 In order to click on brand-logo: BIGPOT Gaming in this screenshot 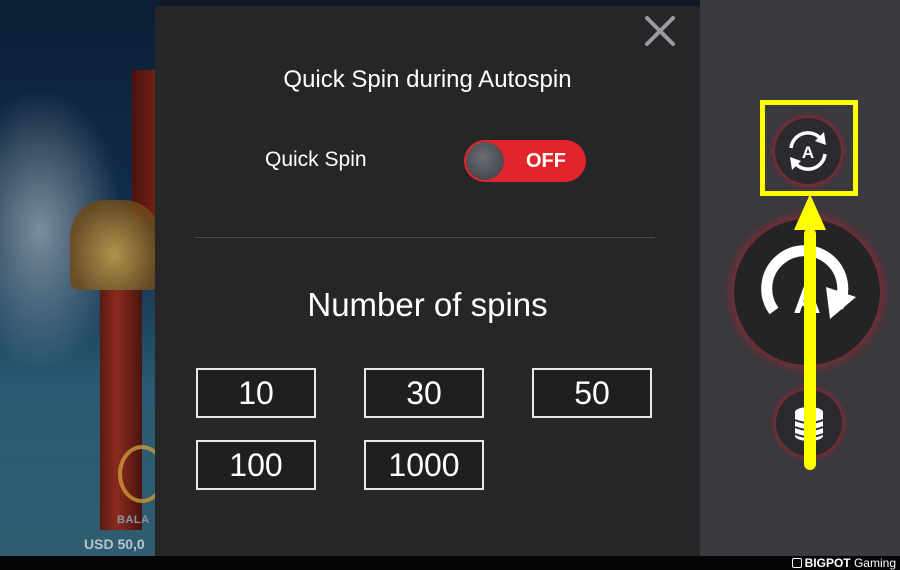, I will do `click(843, 563)`.